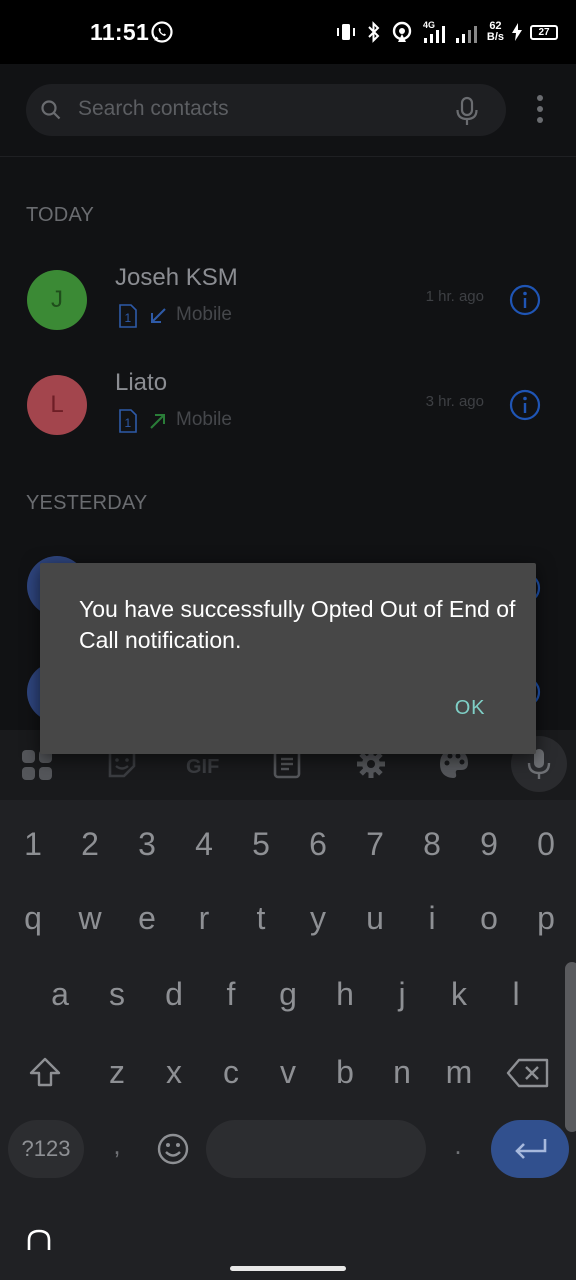 Image resolution: width=576 pixels, height=1280 pixels. I want to click on key-b: b, so click(345, 1072).